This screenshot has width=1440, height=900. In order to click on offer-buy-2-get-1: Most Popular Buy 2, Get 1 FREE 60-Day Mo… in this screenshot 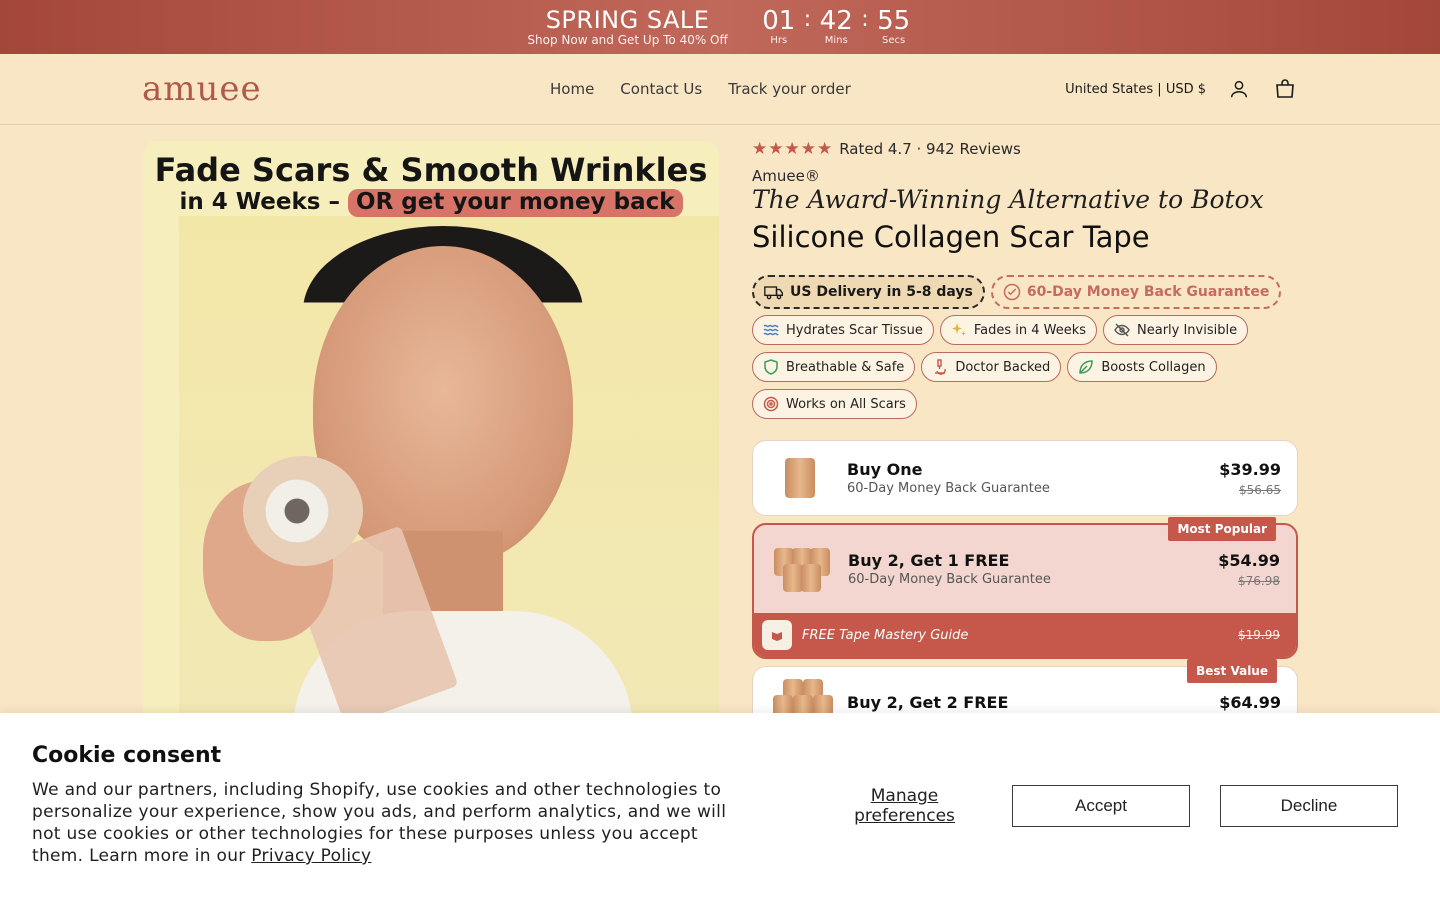, I will do `click(1025, 588)`.